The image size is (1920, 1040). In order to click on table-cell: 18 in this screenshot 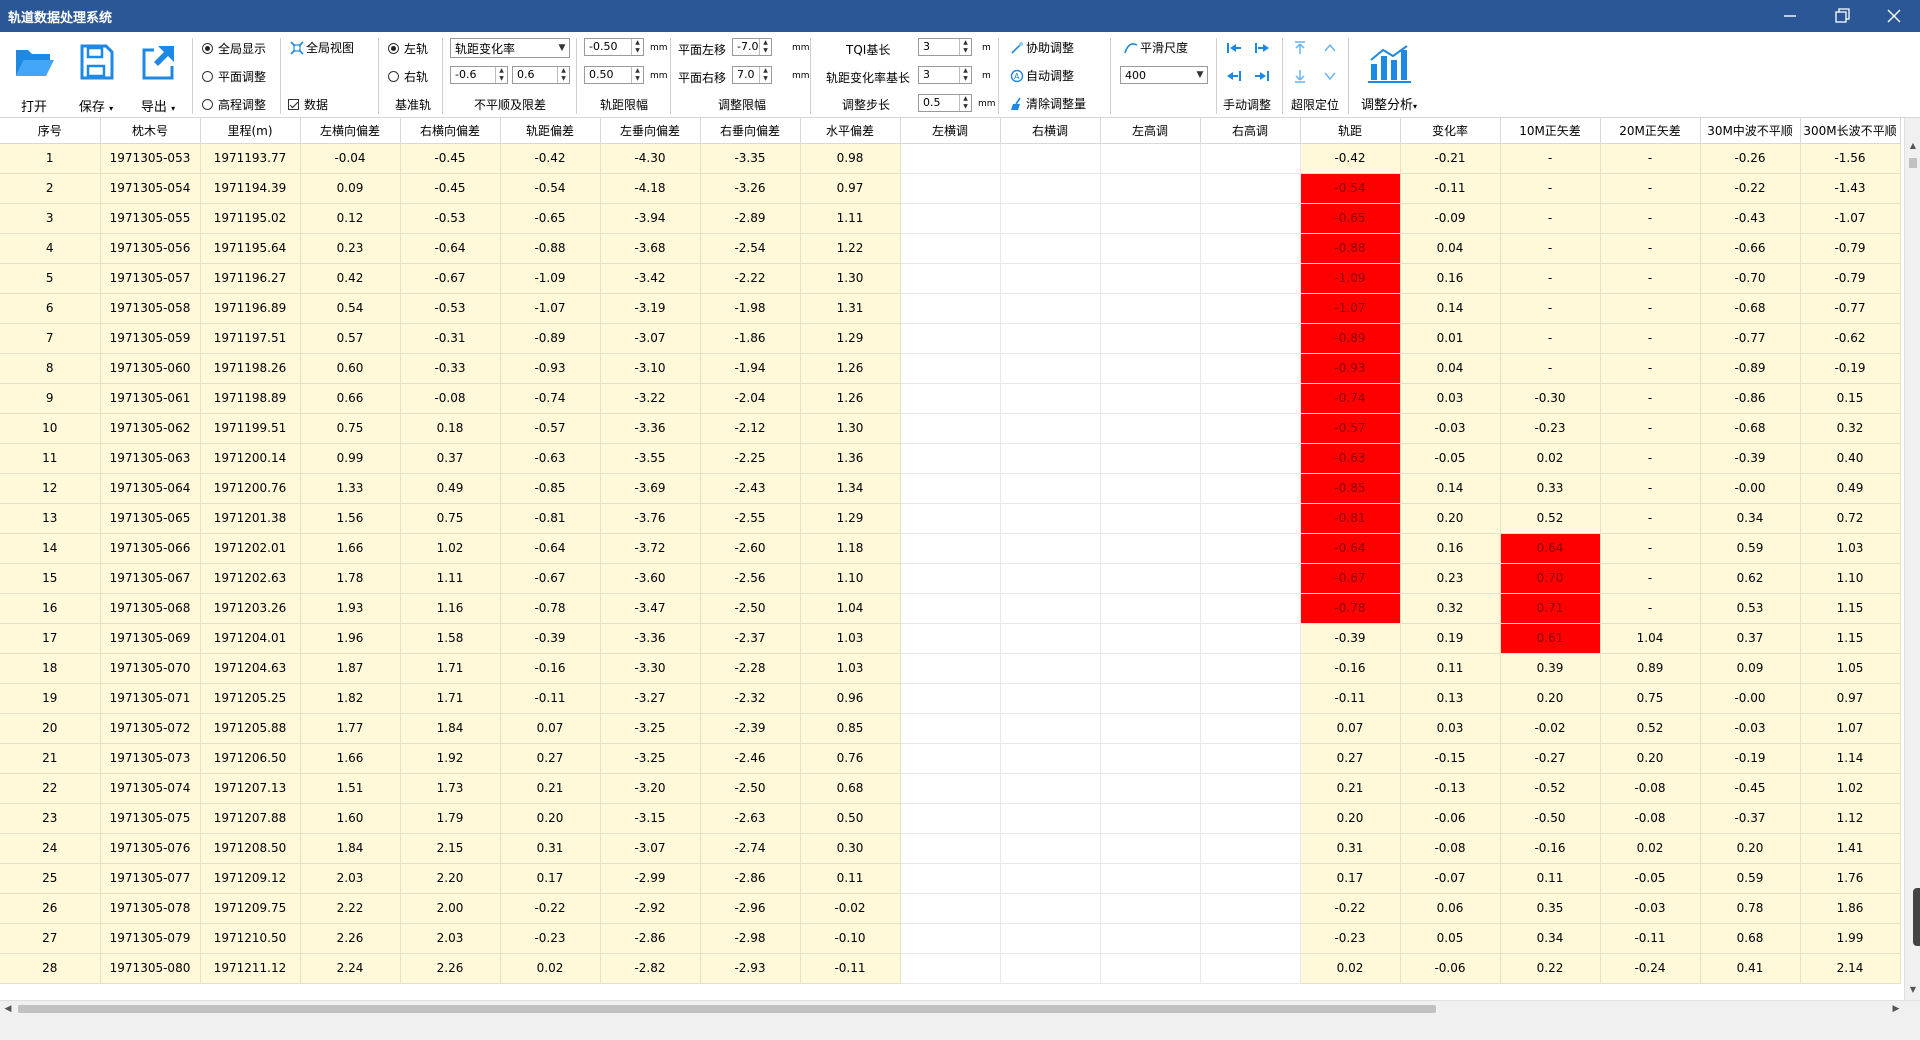, I will do `click(50, 668)`.